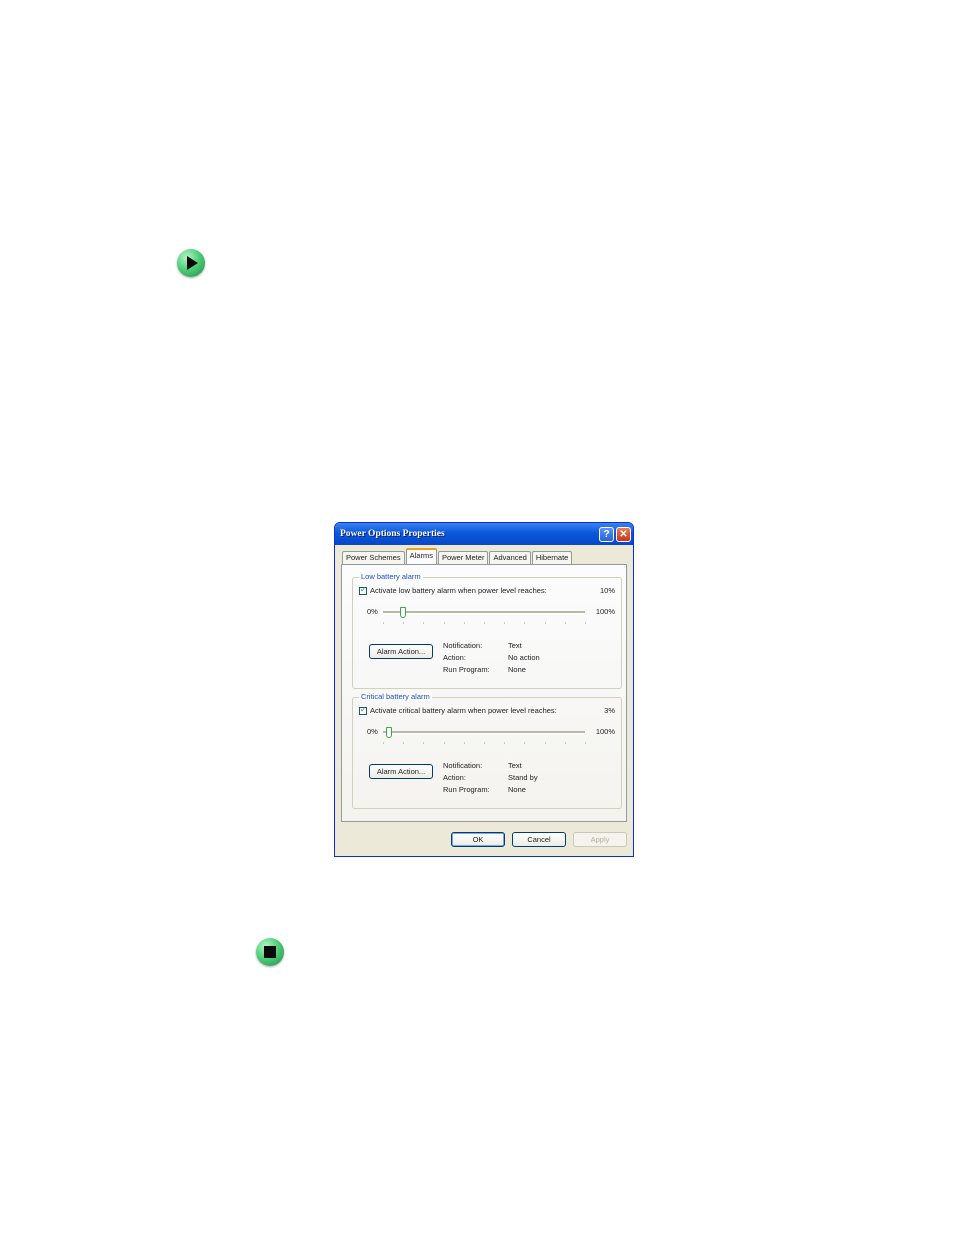 This screenshot has height=1235, width=954. What do you see at coordinates (524, 657) in the screenshot?
I see `info-value: No action` at bounding box center [524, 657].